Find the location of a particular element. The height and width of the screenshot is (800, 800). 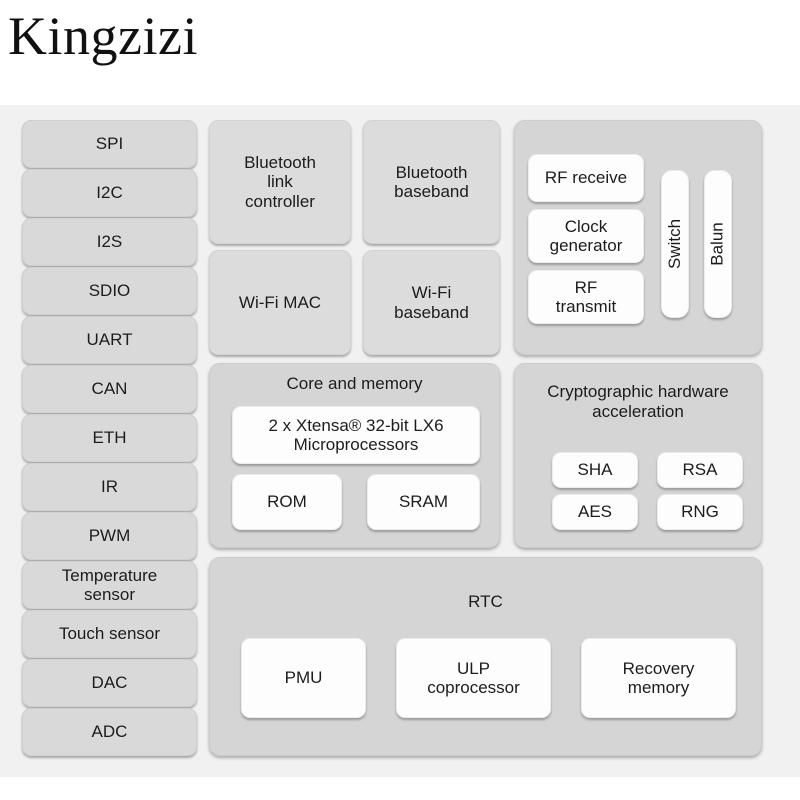

crypto-block-rng: RNG is located at coordinates (700, 512).